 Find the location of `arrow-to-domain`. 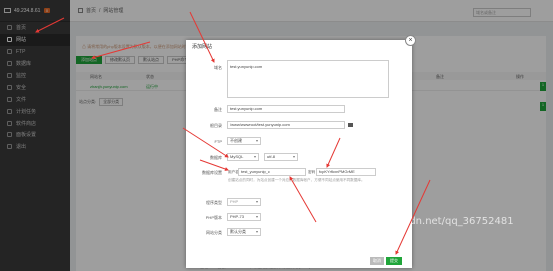

arrow-to-domain is located at coordinates (202, 37).